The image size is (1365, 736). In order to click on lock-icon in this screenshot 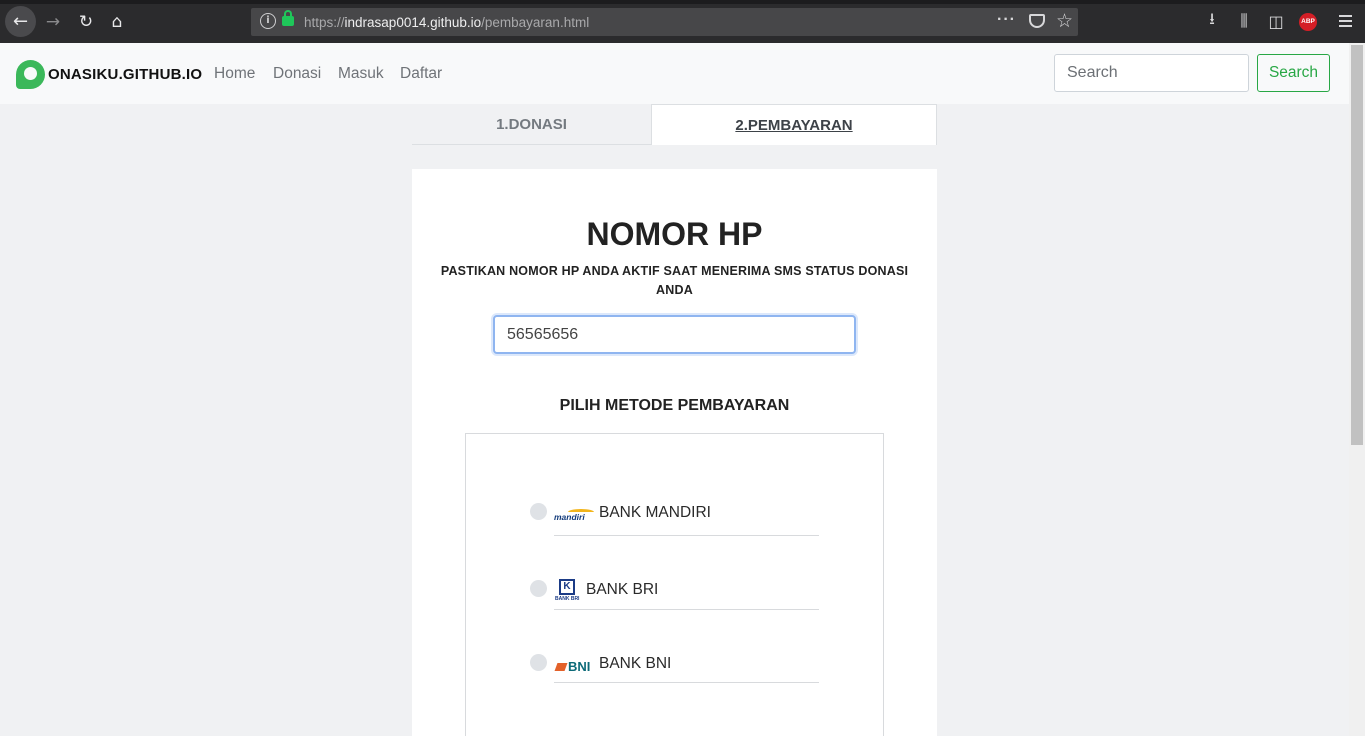, I will do `click(288, 18)`.